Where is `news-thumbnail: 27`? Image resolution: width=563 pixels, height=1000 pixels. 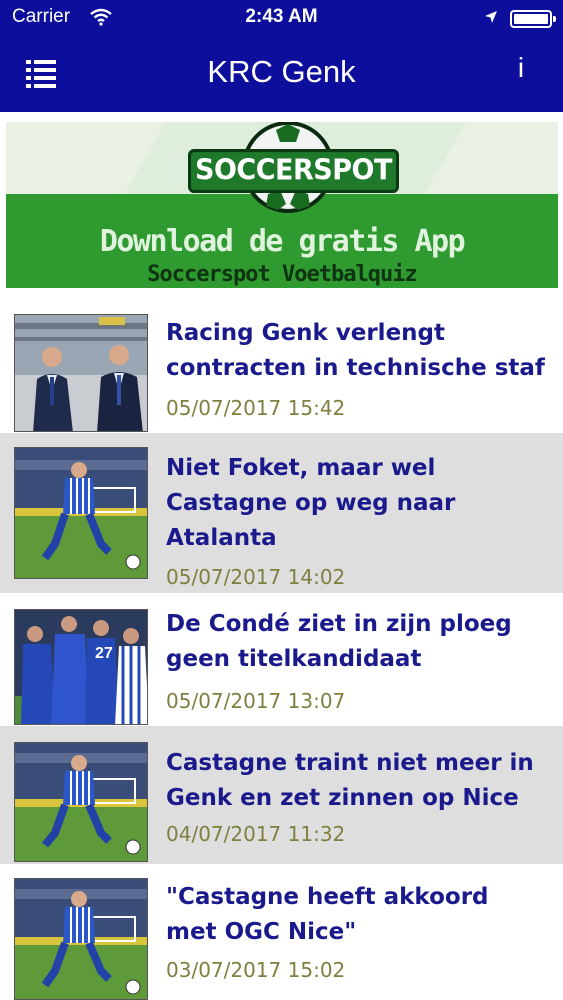
news-thumbnail: 27 is located at coordinates (81, 667).